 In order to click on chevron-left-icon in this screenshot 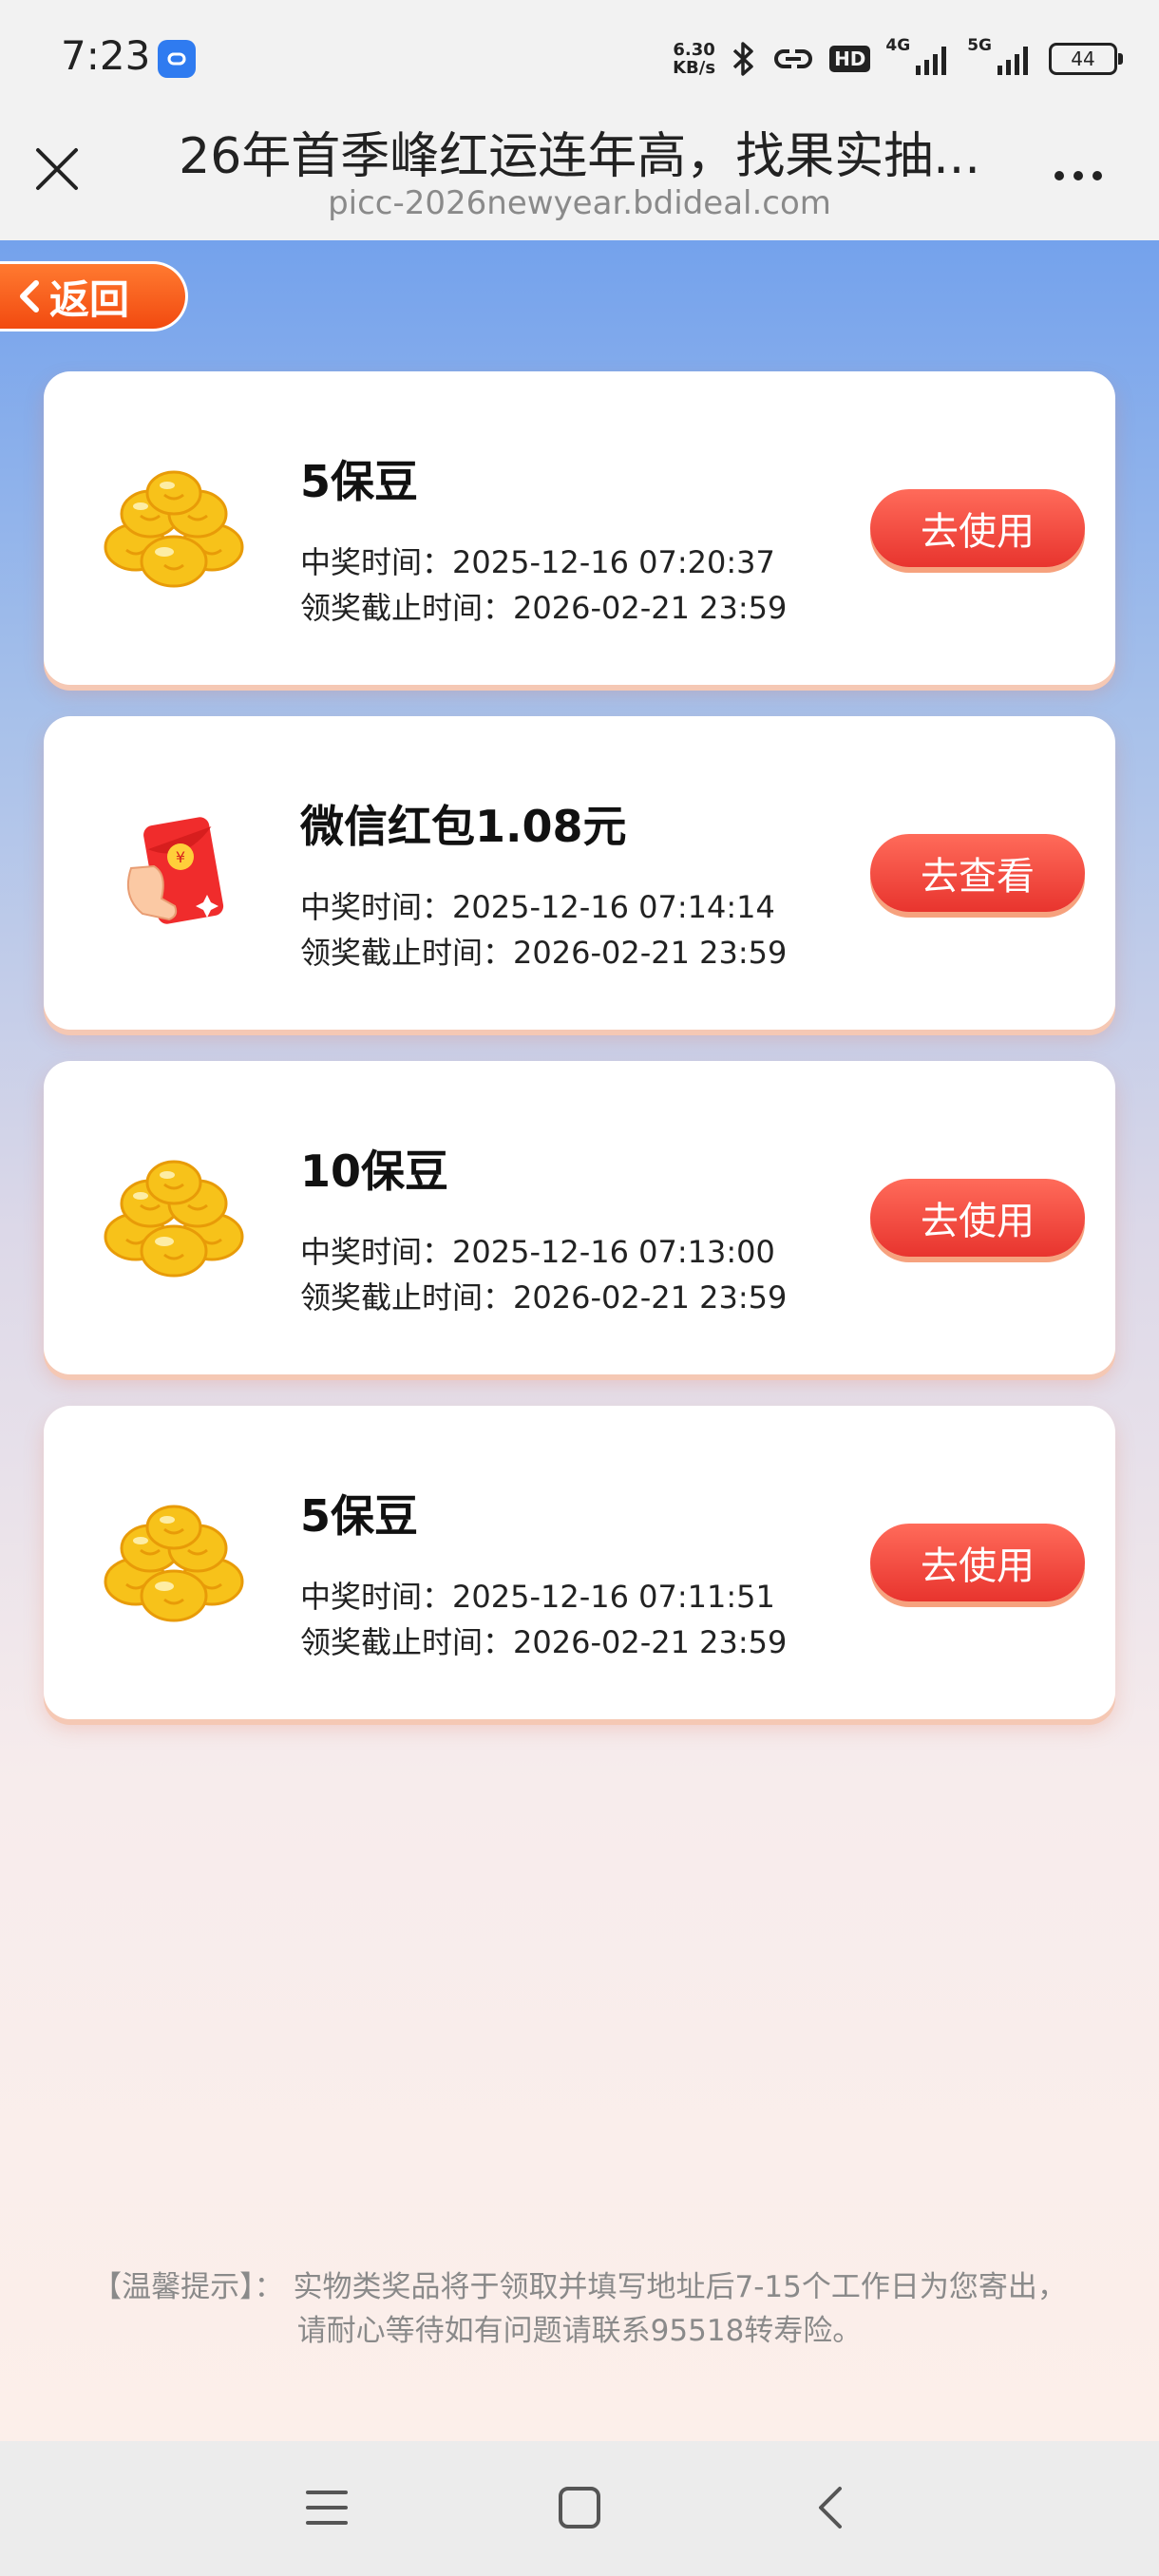, I will do `click(29, 296)`.